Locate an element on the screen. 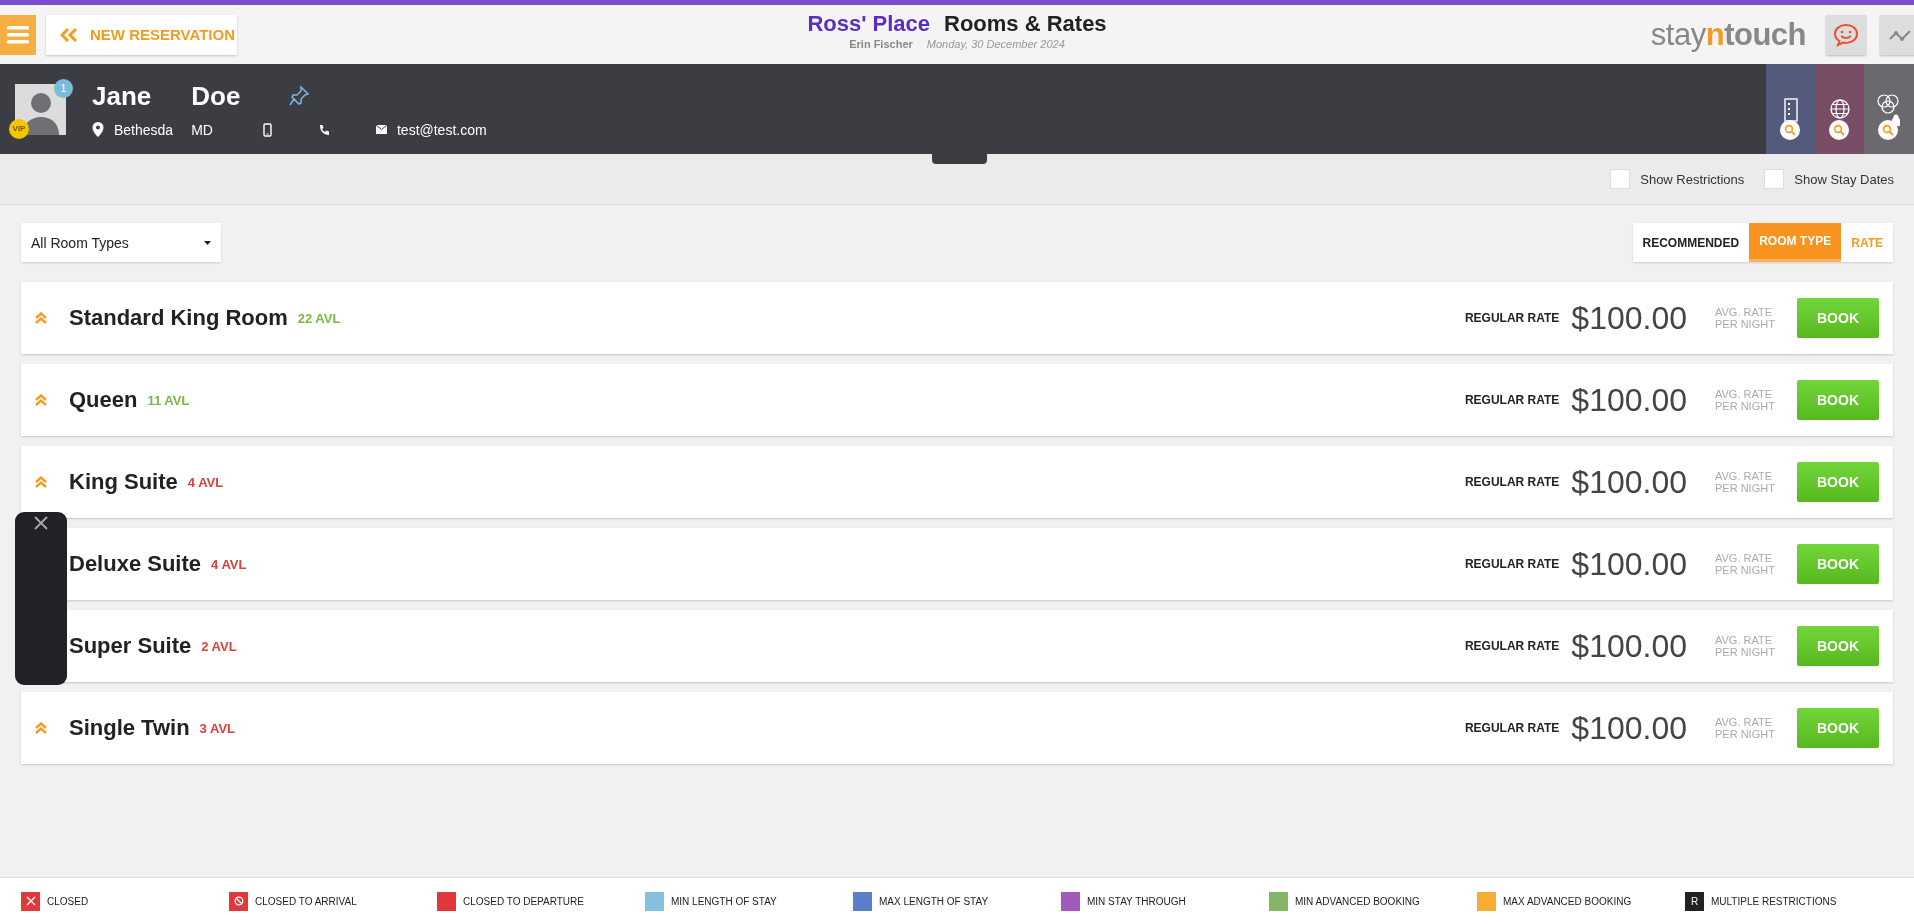  option-label: Show Restrictions is located at coordinates (1692, 179).